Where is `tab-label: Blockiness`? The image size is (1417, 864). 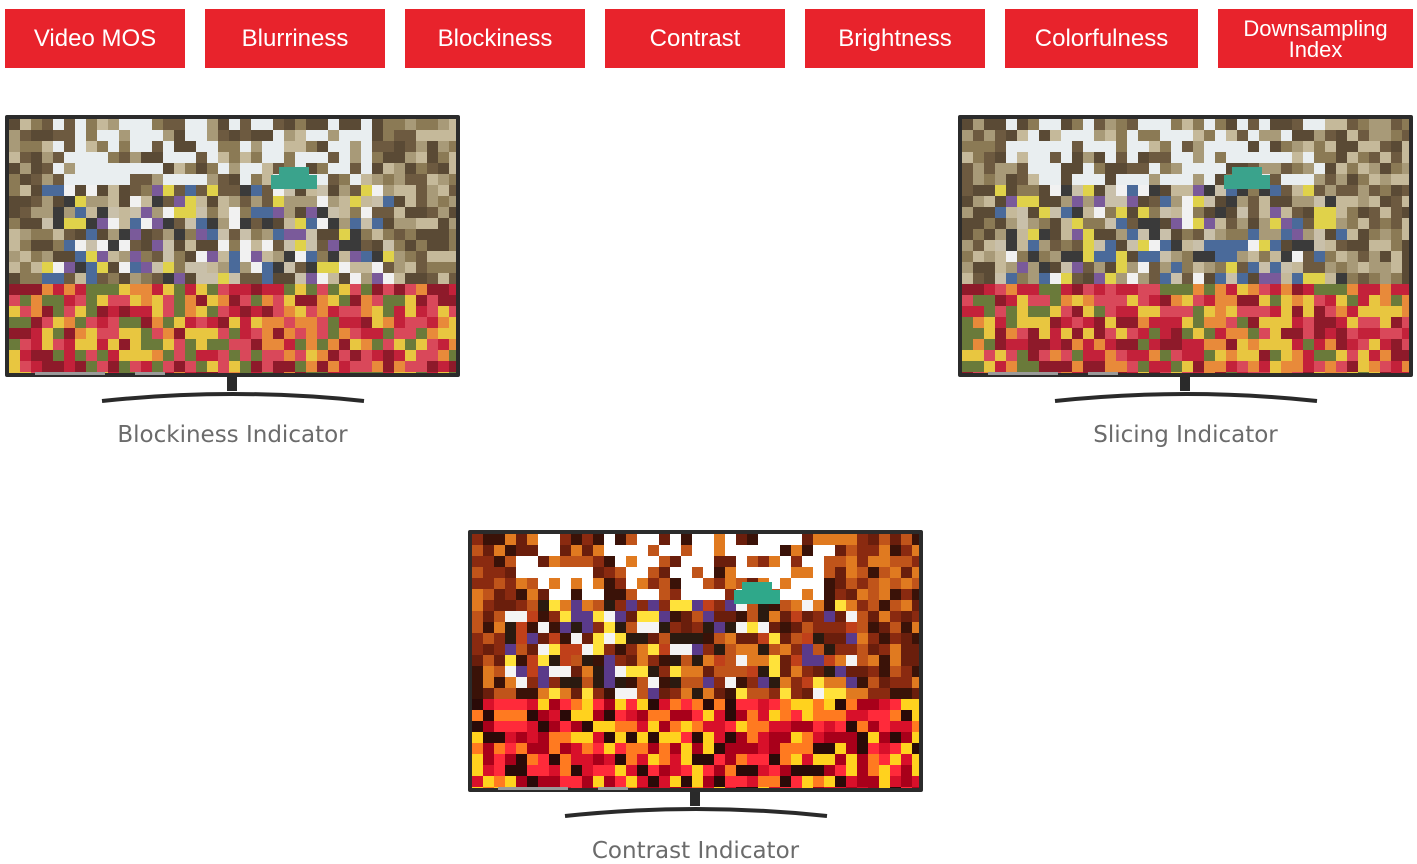
tab-label: Blockiness is located at coordinates (495, 38).